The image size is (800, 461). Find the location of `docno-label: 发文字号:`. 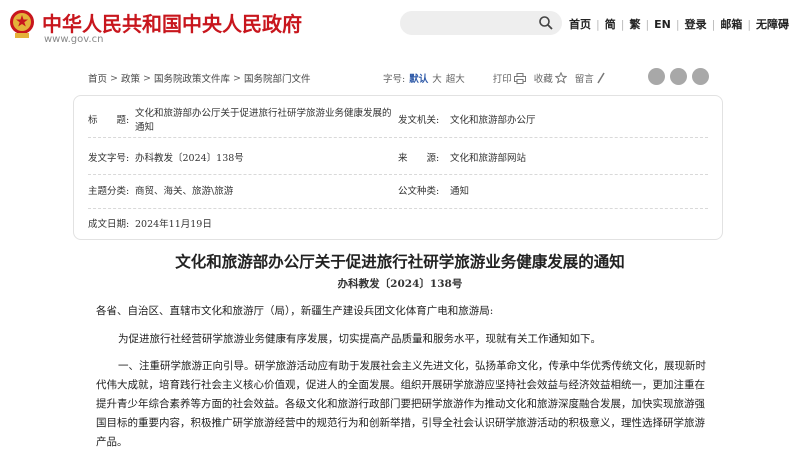

docno-label: 发文字号: is located at coordinates (109, 158).